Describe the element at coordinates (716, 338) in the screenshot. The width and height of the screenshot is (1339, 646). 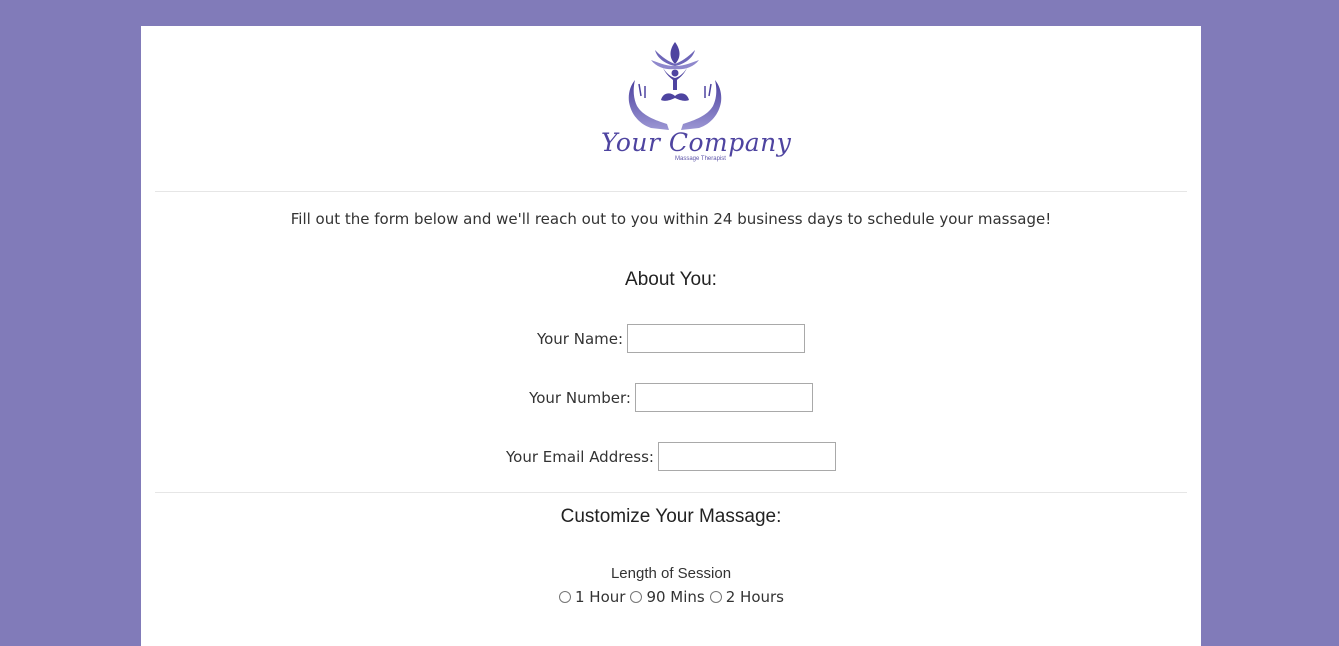
I see `name-input` at that location.